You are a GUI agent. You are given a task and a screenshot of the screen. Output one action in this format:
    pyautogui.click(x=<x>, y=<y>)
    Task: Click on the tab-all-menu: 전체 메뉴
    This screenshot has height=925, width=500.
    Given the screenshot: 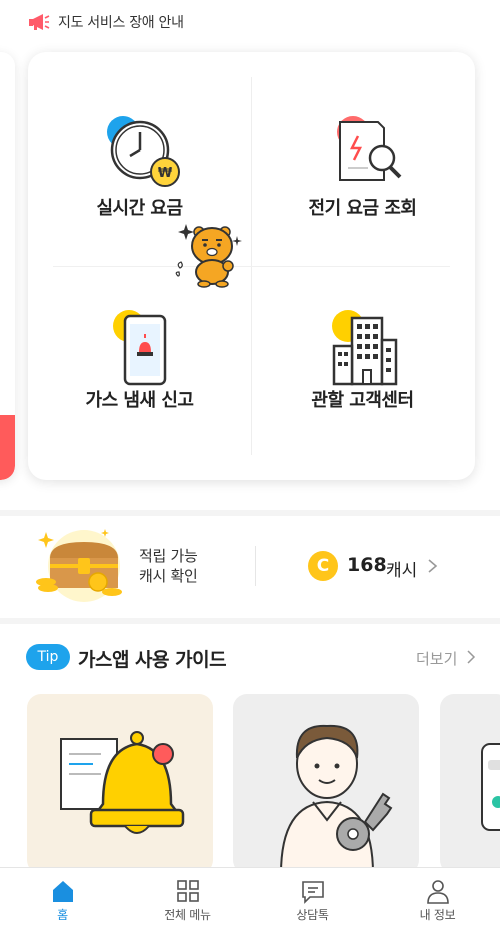 What is the action you would take?
    pyautogui.click(x=187, y=896)
    